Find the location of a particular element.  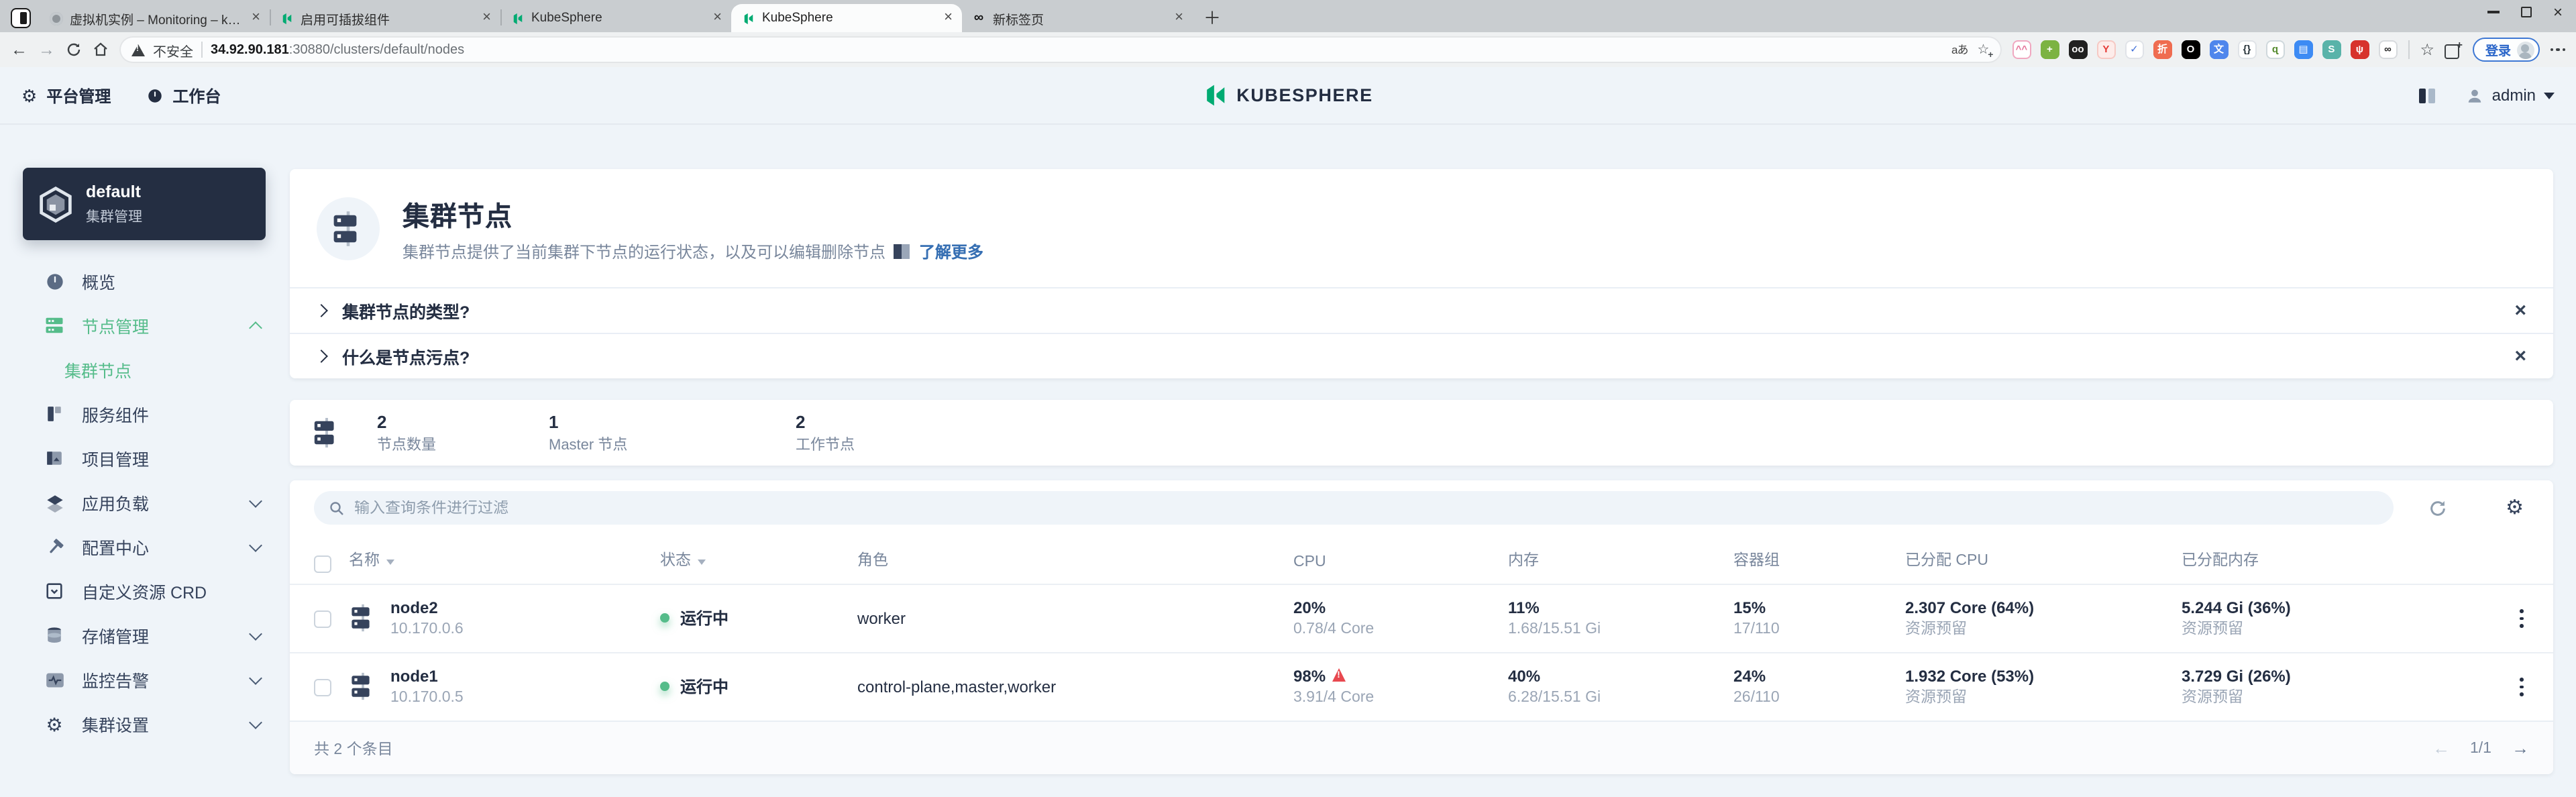

person-extension-icon: ɋ is located at coordinates (2275, 49).